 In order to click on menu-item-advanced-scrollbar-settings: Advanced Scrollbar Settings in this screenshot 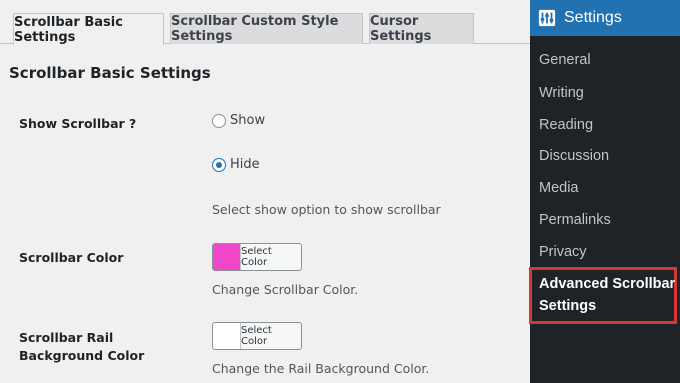, I will do `click(609, 295)`.